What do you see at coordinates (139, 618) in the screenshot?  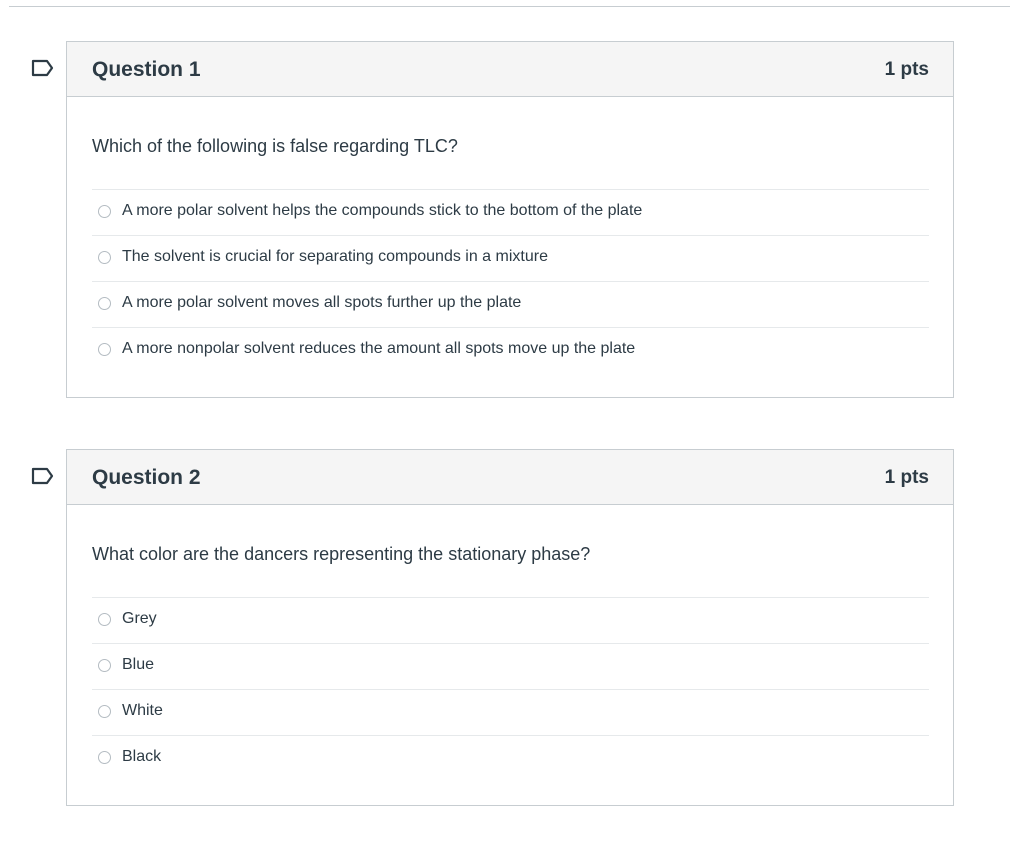 I see `answer-label: Grey` at bounding box center [139, 618].